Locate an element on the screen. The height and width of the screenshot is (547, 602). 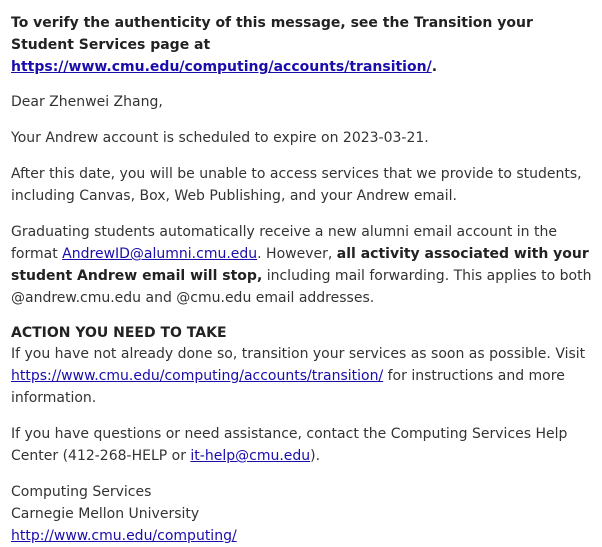
signature-university: Carnegie Mellon University is located at coordinates (105, 514).